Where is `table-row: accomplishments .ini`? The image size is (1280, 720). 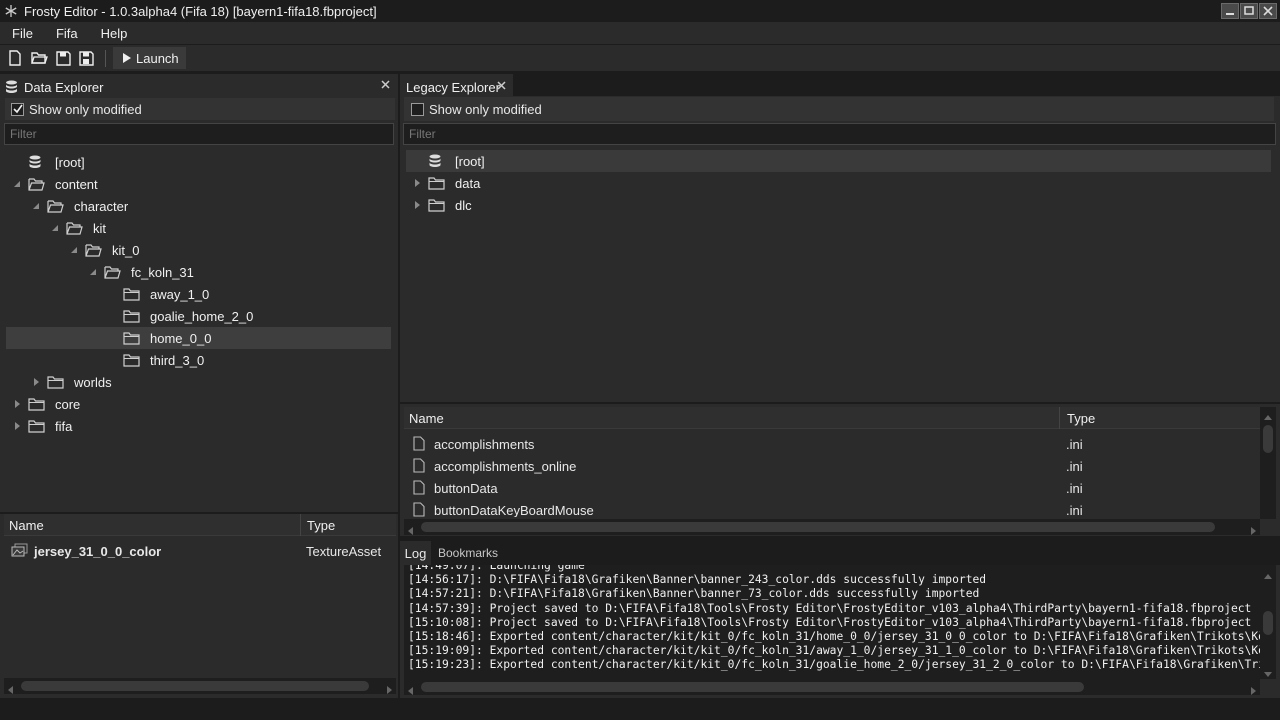 table-row: accomplishments .ini is located at coordinates (832, 444).